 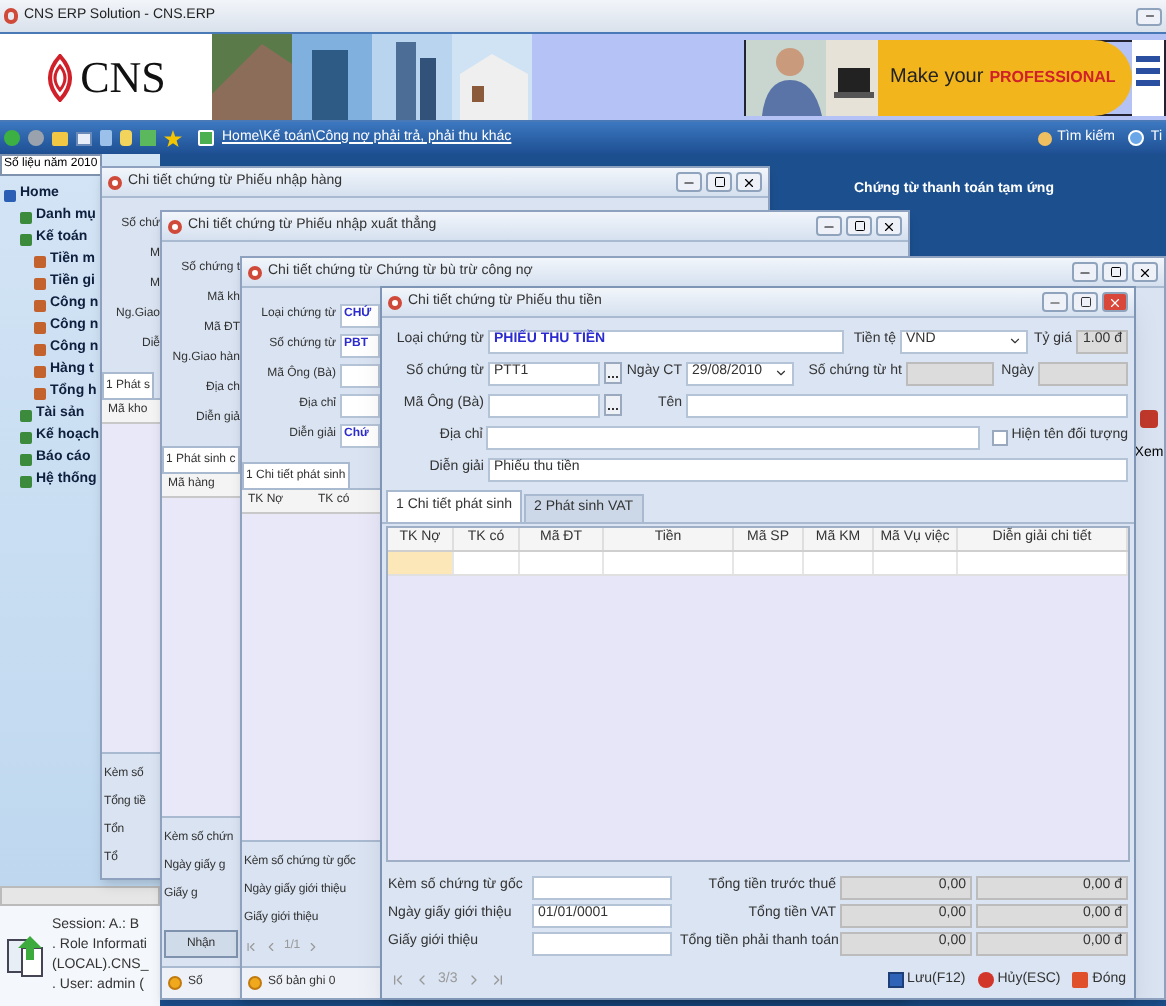 I want to click on grid-cell, so click(x=421, y=563).